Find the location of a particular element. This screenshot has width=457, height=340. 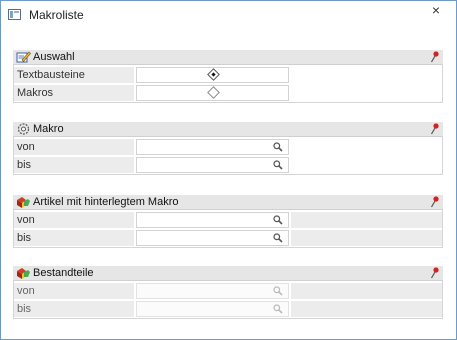

radio-unchecked-icon is located at coordinates (213, 92).